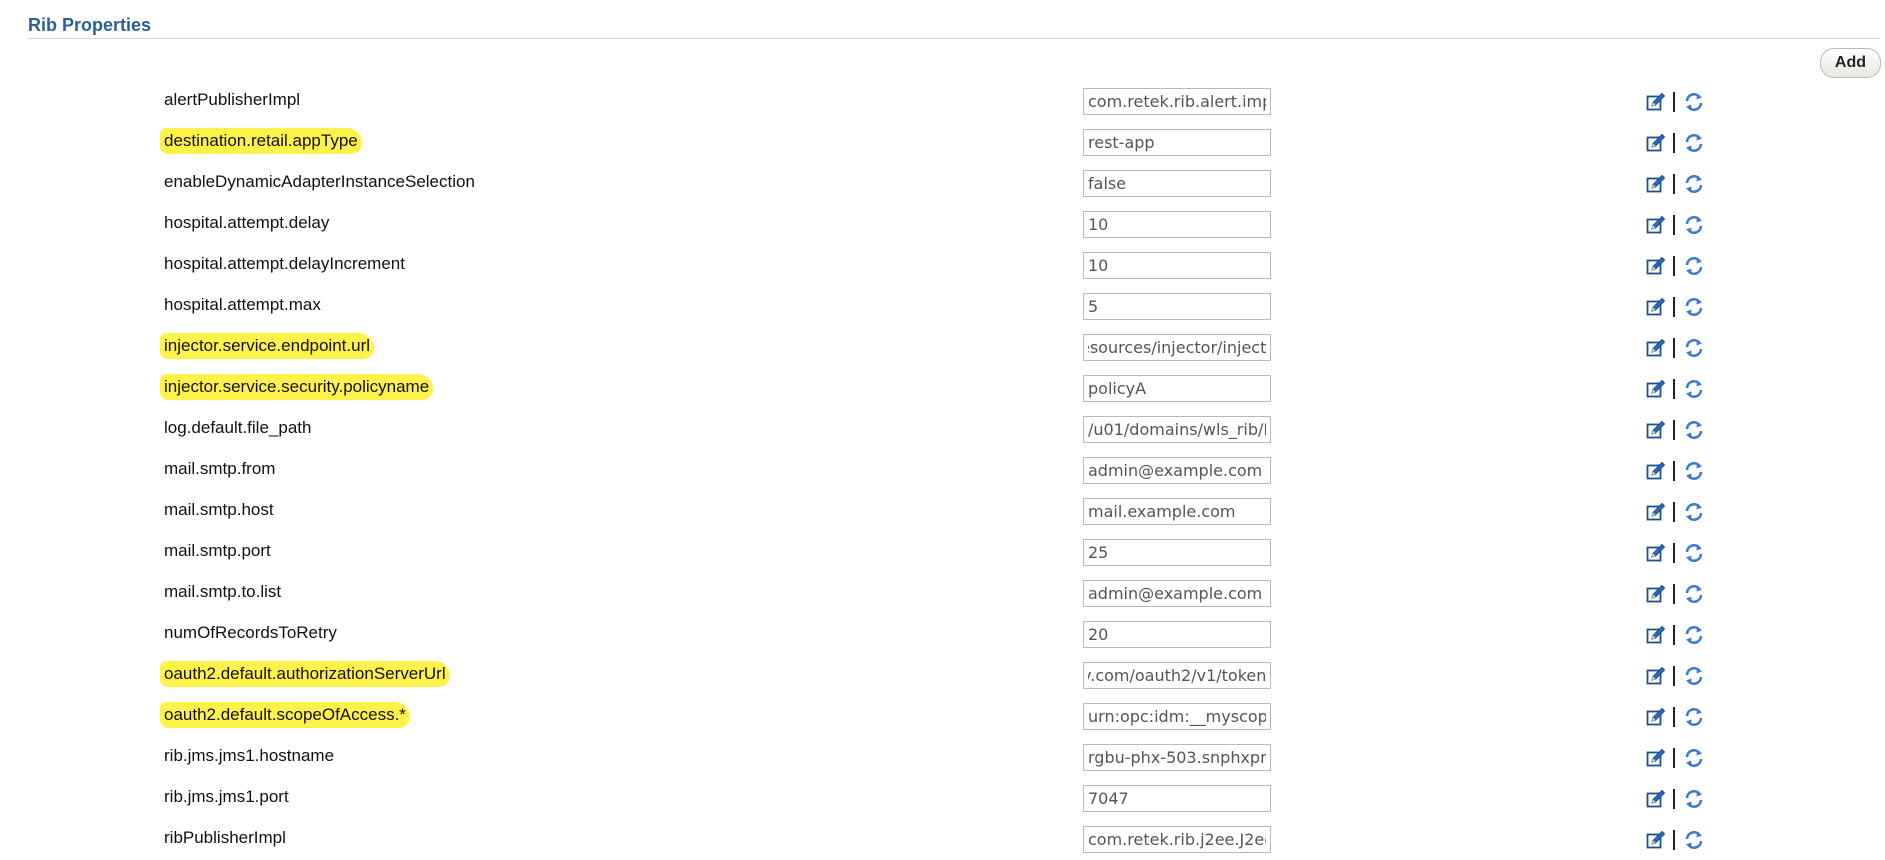  Describe the element at coordinates (232, 99) in the screenshot. I see `property-name: alertPublisherImpl` at that location.